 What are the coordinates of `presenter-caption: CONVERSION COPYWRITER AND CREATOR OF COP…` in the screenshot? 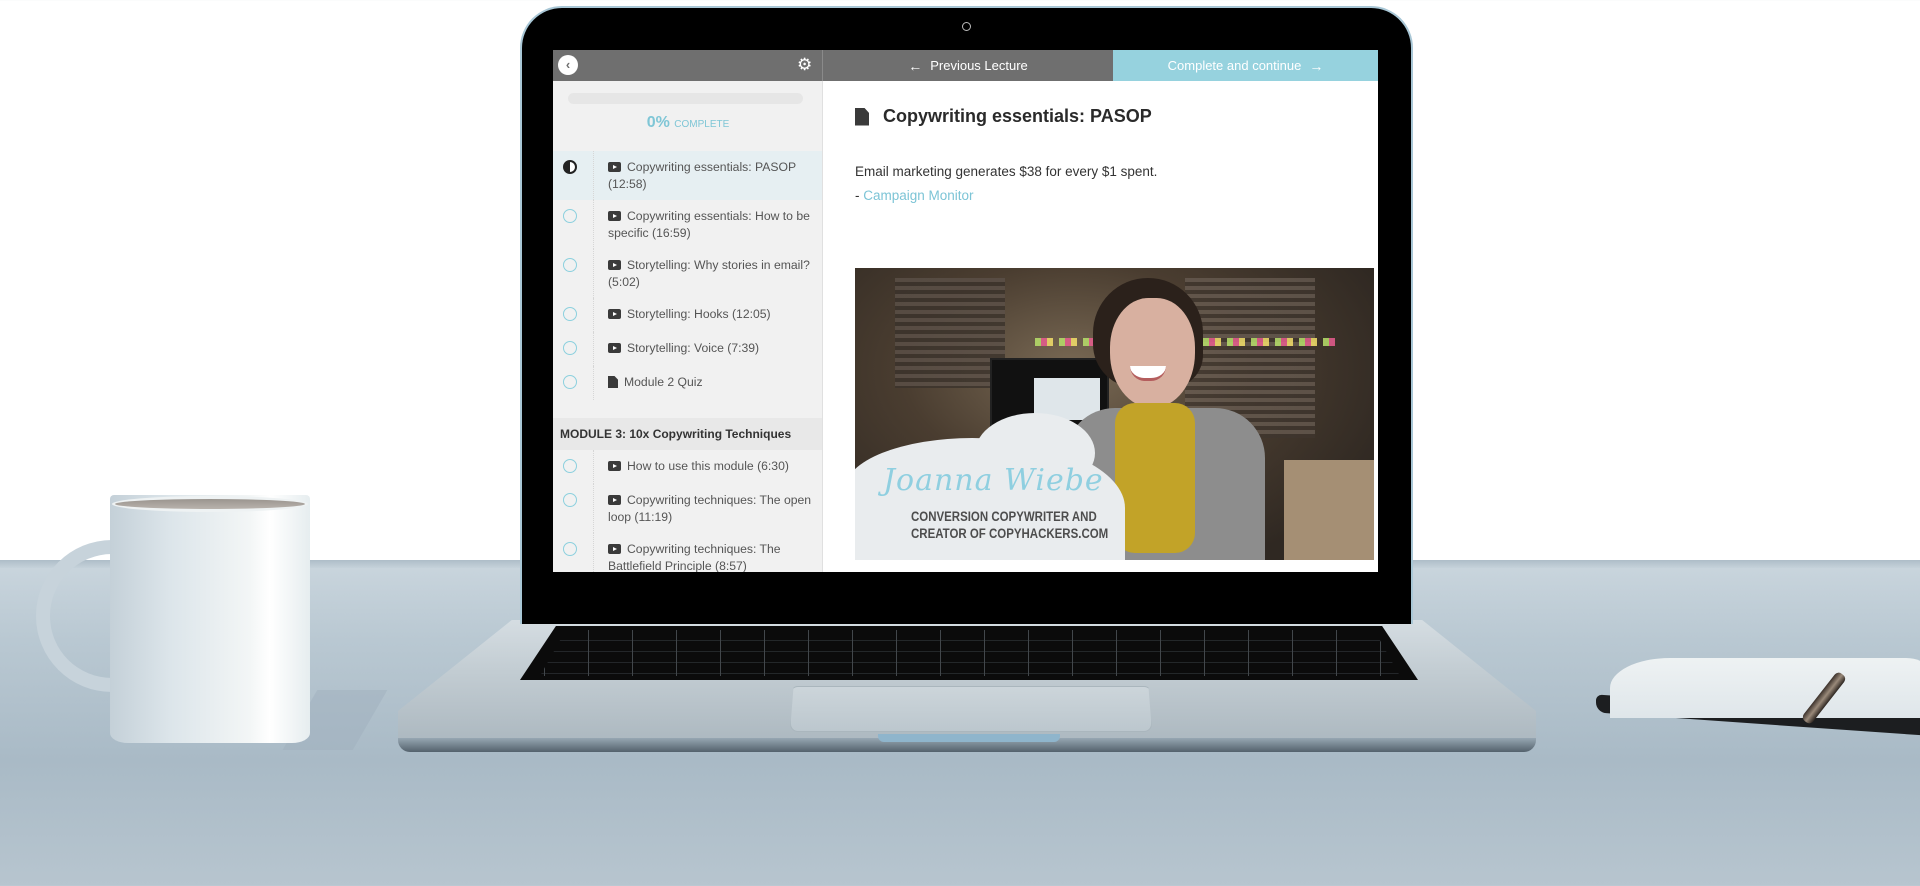 It's located at (1010, 525).